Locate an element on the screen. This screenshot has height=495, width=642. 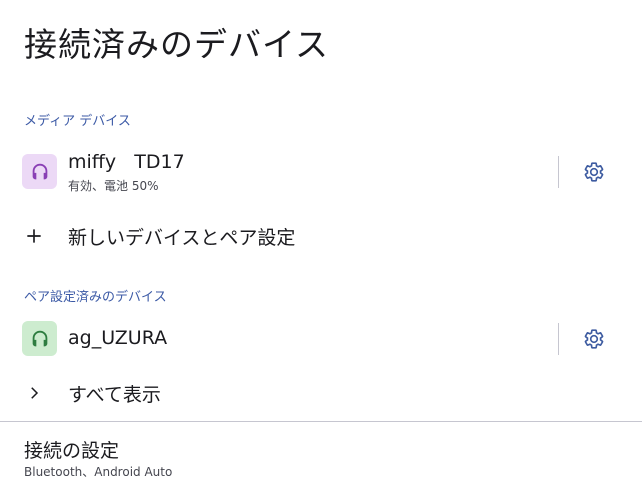
chevron-icon-wrap is located at coordinates (34, 393).